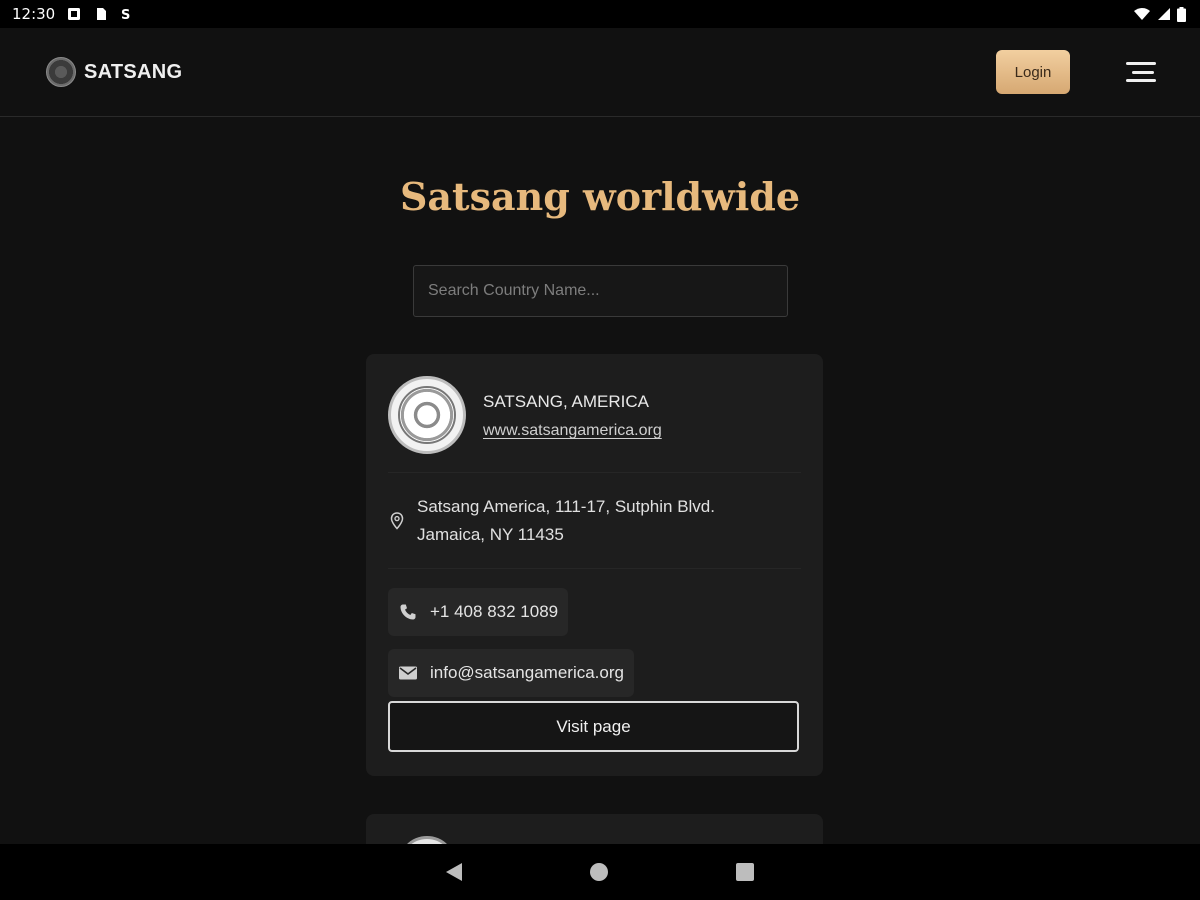 The width and height of the screenshot is (1200, 900). What do you see at coordinates (102, 14) in the screenshot?
I see `sim-card-icon` at bounding box center [102, 14].